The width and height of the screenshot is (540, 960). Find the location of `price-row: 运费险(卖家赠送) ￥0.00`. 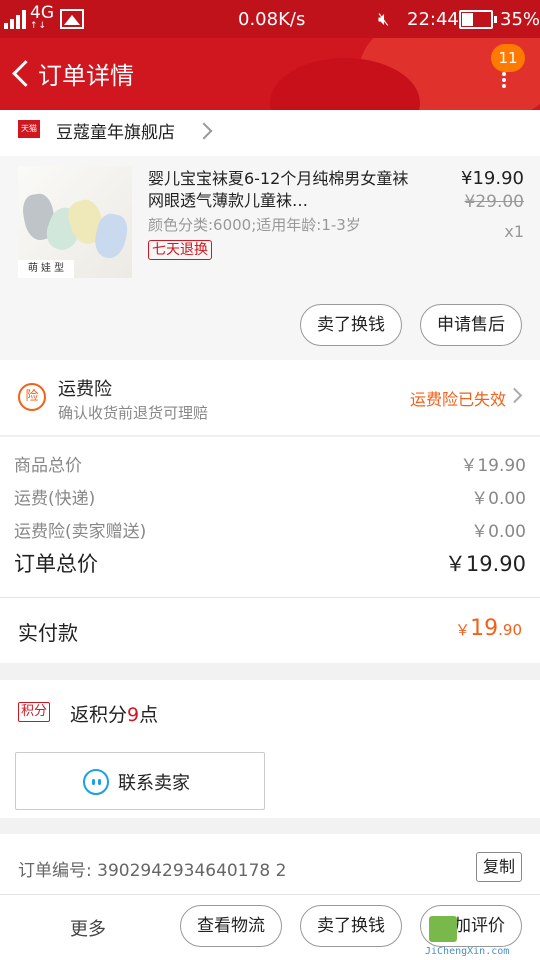

price-row: 运费险(卖家赠送) ￥0.00 is located at coordinates (270, 529).